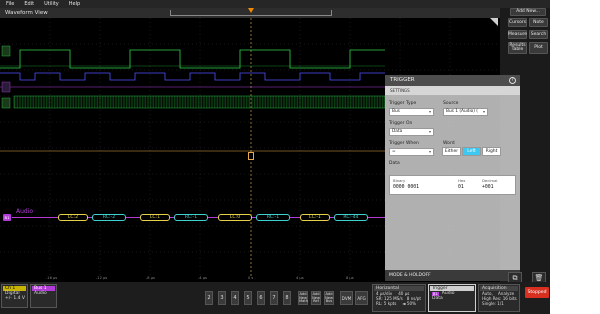 The height and width of the screenshot is (314, 600). I want to click on cursors-button: Cursors, so click(517, 22).